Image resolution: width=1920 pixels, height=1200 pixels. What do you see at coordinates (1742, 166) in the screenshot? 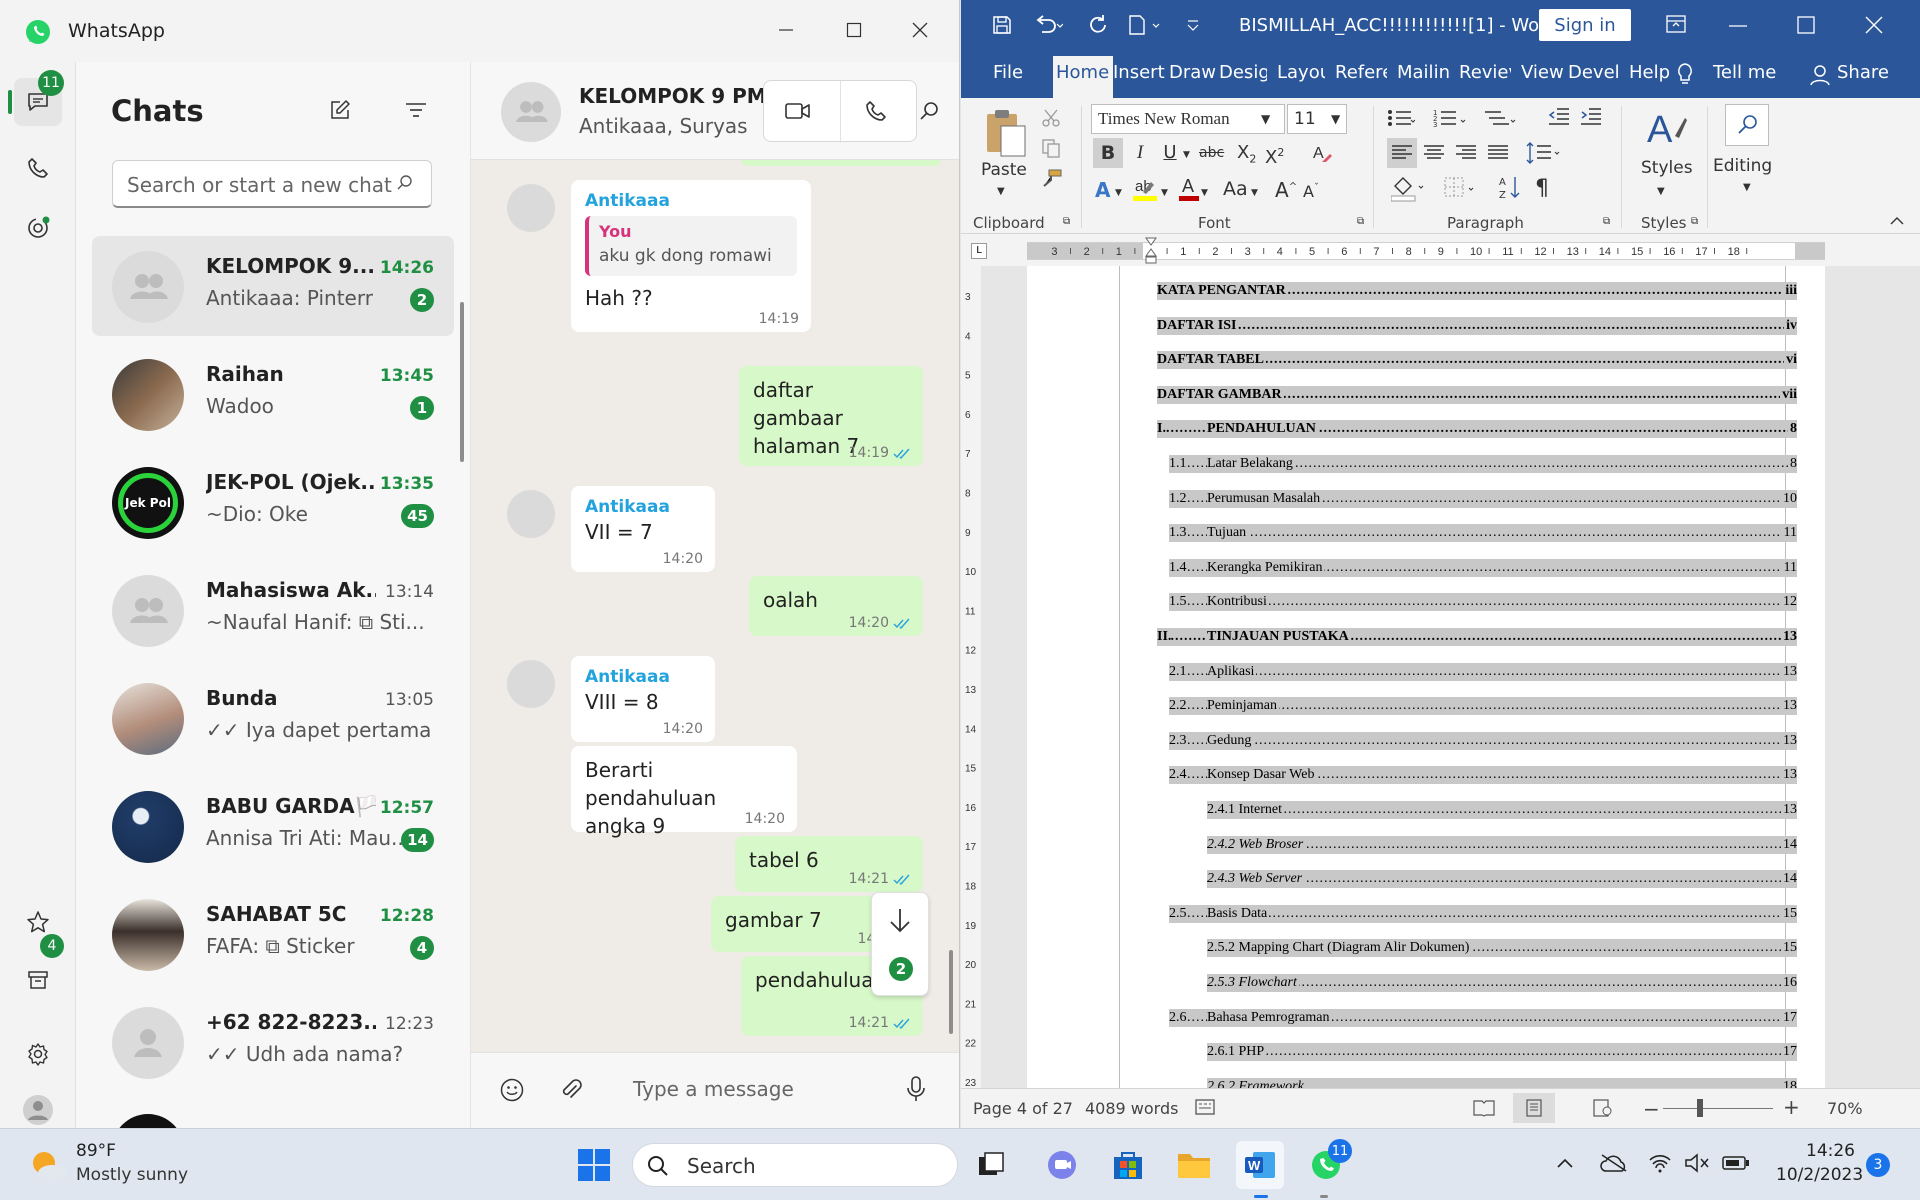
I see `editing-label: Editing` at bounding box center [1742, 166].